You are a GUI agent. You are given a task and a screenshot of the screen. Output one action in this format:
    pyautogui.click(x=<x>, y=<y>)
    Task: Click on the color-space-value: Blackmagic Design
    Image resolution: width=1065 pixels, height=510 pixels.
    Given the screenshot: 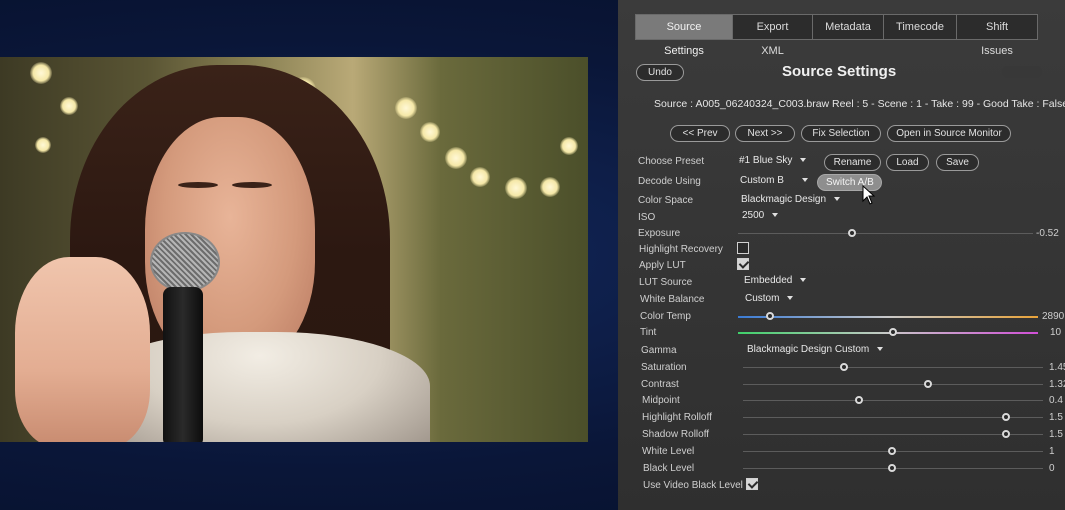 What is the action you would take?
    pyautogui.click(x=784, y=199)
    